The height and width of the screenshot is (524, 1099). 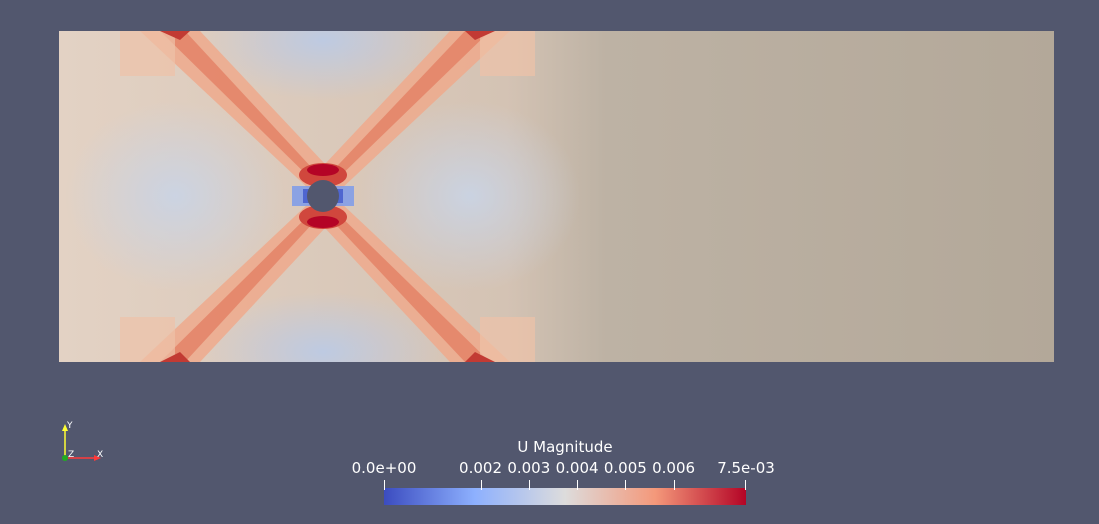 I want to click on legend-tick-label: 0.002, so click(x=481, y=468).